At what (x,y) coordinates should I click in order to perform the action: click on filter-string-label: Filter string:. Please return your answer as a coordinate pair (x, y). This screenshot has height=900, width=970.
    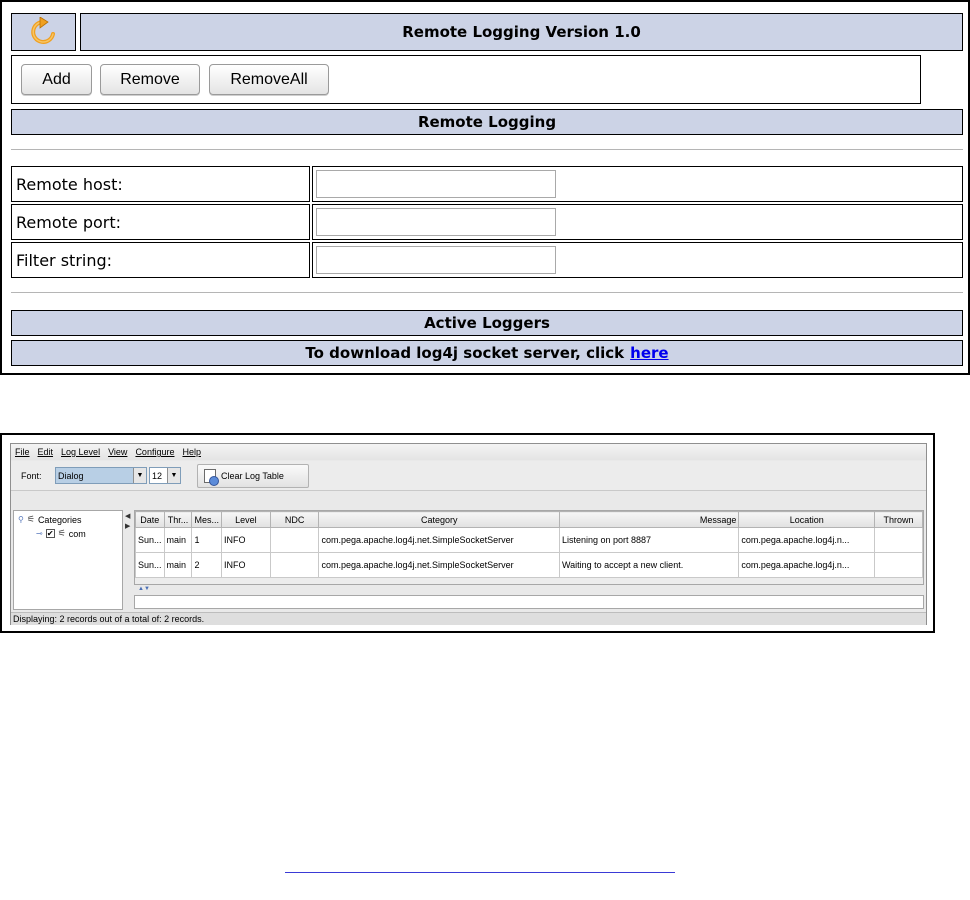
    Looking at the image, I should click on (160, 260).